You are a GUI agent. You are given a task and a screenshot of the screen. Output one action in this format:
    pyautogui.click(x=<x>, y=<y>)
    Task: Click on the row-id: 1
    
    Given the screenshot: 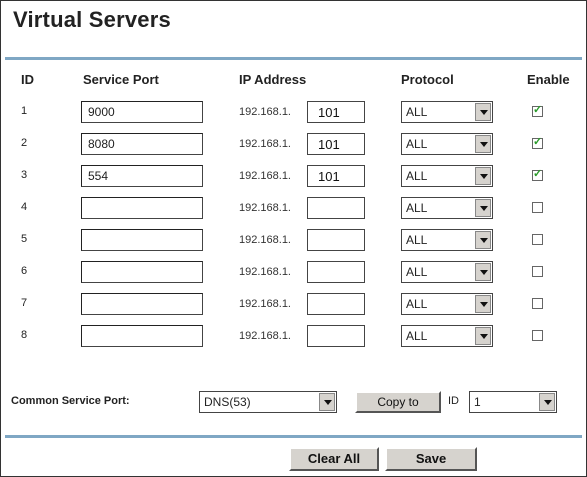 What is the action you would take?
    pyautogui.click(x=24, y=111)
    